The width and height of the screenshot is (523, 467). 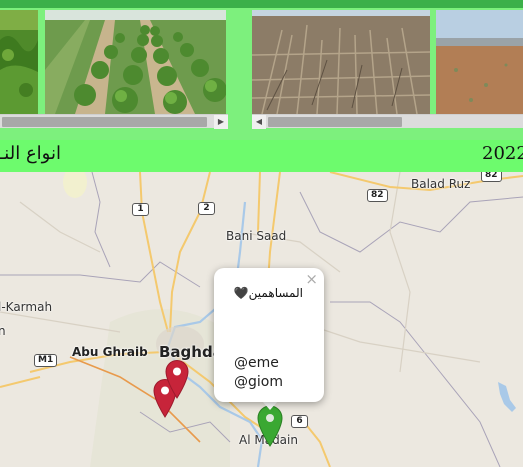 I want to click on gallery-scrollbar-right: ◀, so click(x=387, y=121).